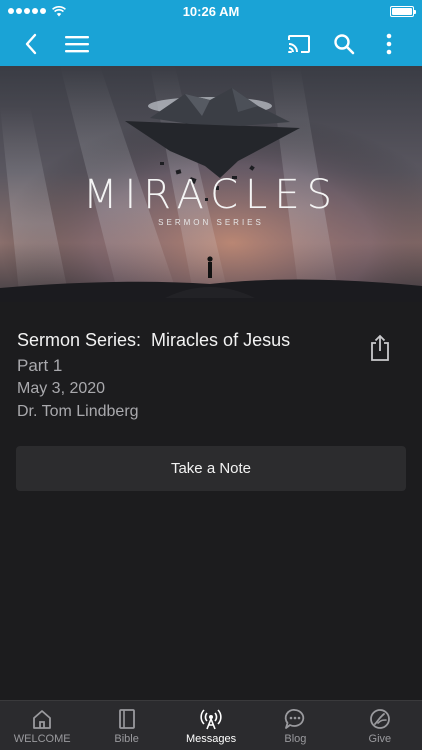 The height and width of the screenshot is (750, 422). I want to click on search-icon, so click(344, 44).